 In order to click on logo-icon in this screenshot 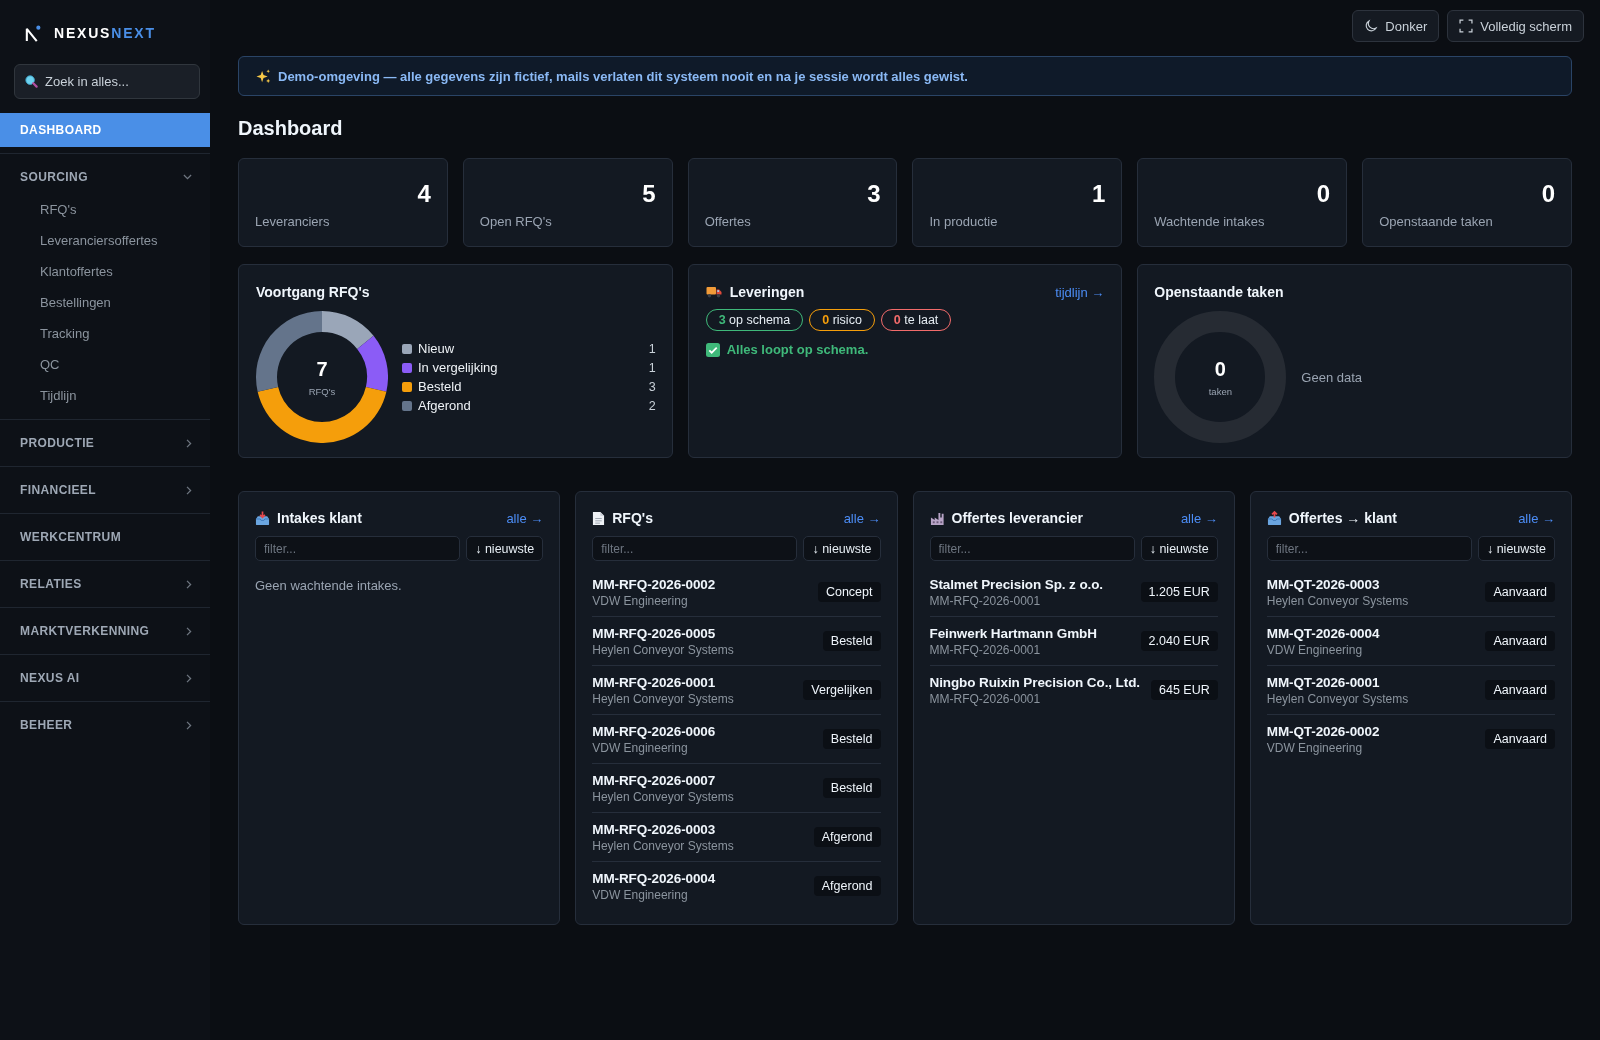, I will do `click(32, 33)`.